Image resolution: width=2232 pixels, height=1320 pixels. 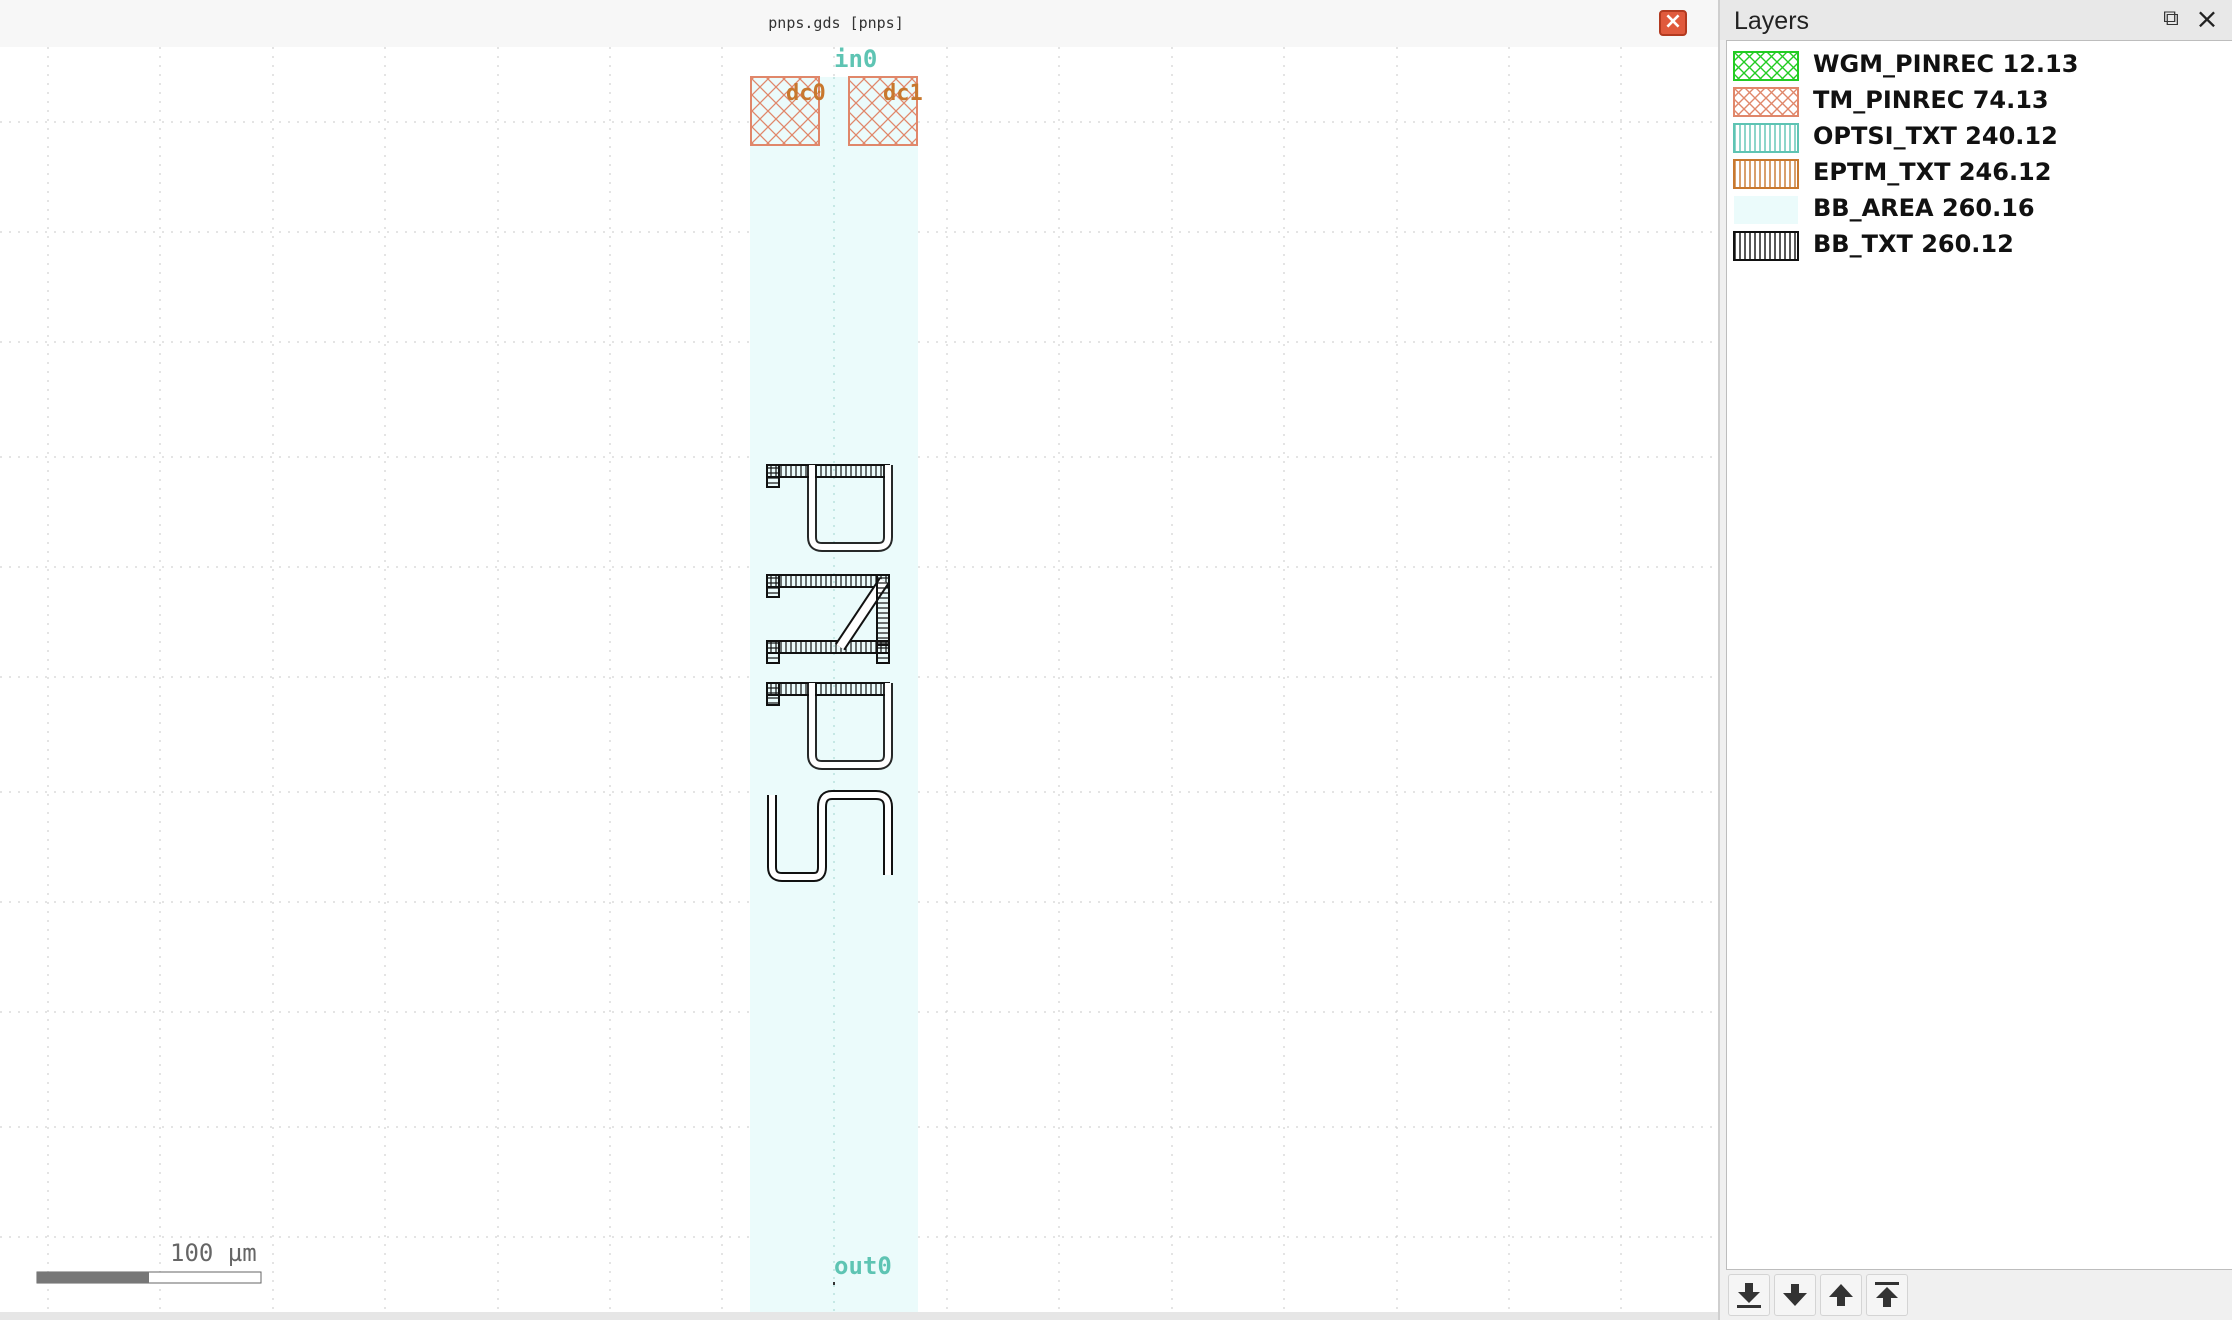 I want to click on view-tab-bar: pnps.gds [pnps] ×, so click(x=859, y=23).